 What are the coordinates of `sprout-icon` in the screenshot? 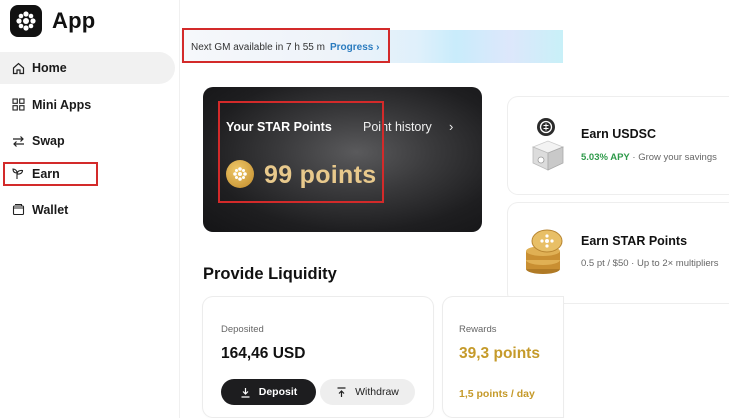 It's located at (18, 174).